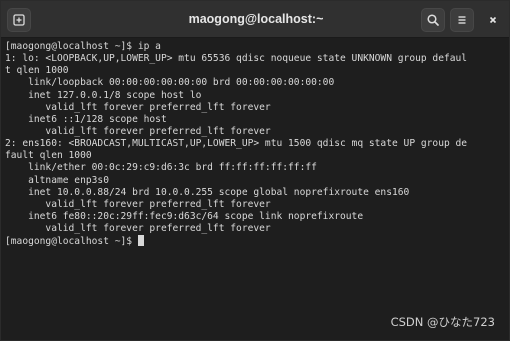  I want to click on hamburger-menu-icon, so click(462, 20).